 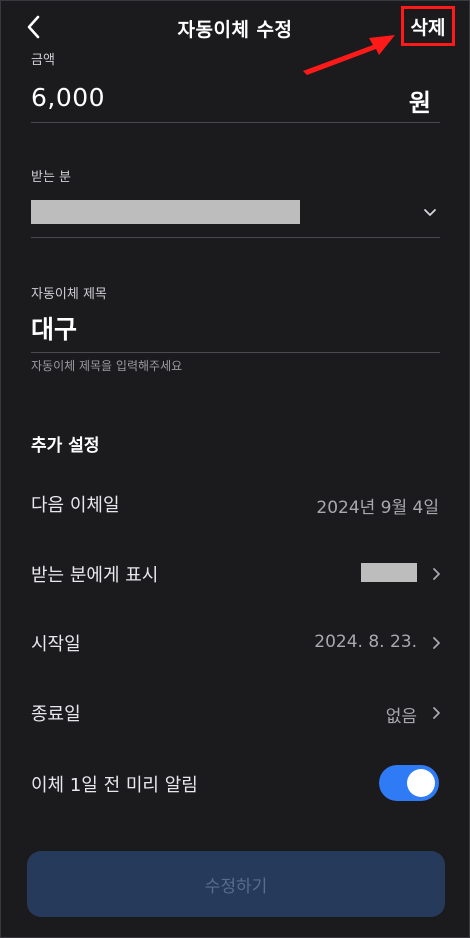 What do you see at coordinates (235, 352) in the screenshot?
I see `transfer-title-divider` at bounding box center [235, 352].